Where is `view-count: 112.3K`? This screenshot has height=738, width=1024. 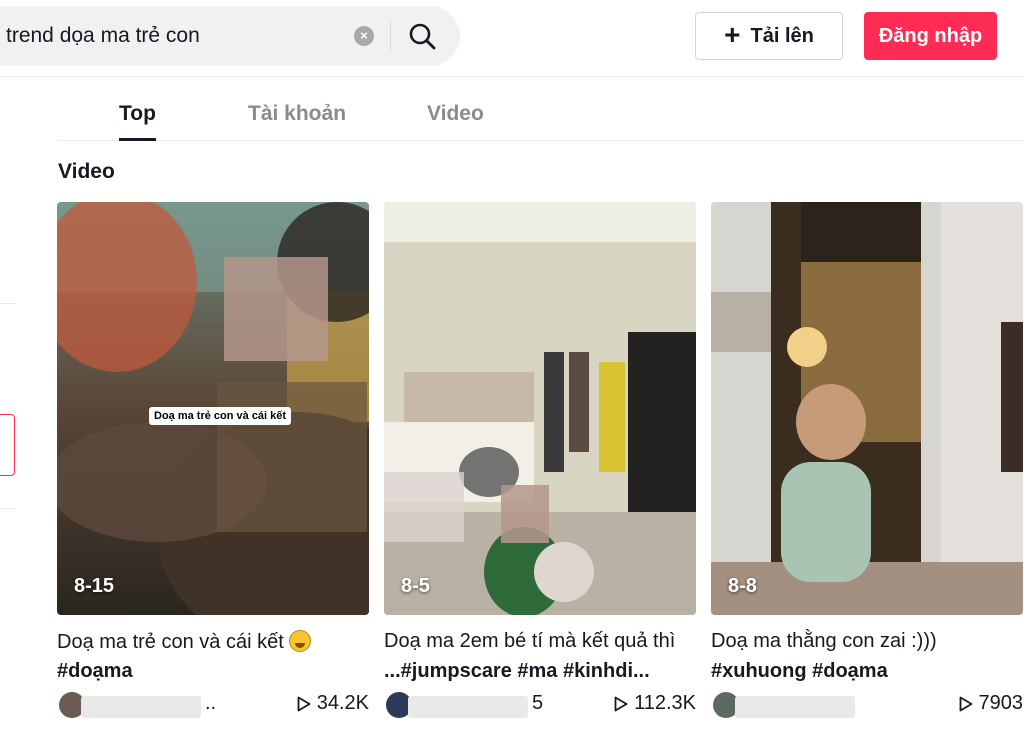
view-count: 112.3K is located at coordinates (655, 703).